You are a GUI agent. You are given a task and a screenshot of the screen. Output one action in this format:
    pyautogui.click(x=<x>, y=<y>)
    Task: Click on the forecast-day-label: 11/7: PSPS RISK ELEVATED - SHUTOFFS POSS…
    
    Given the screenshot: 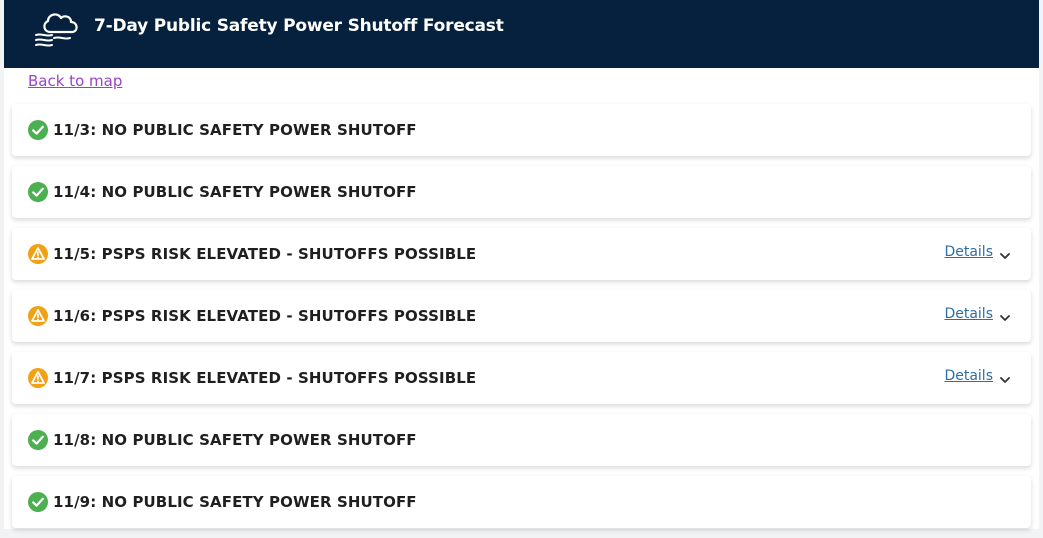 What is the action you would take?
    pyautogui.click(x=265, y=378)
    